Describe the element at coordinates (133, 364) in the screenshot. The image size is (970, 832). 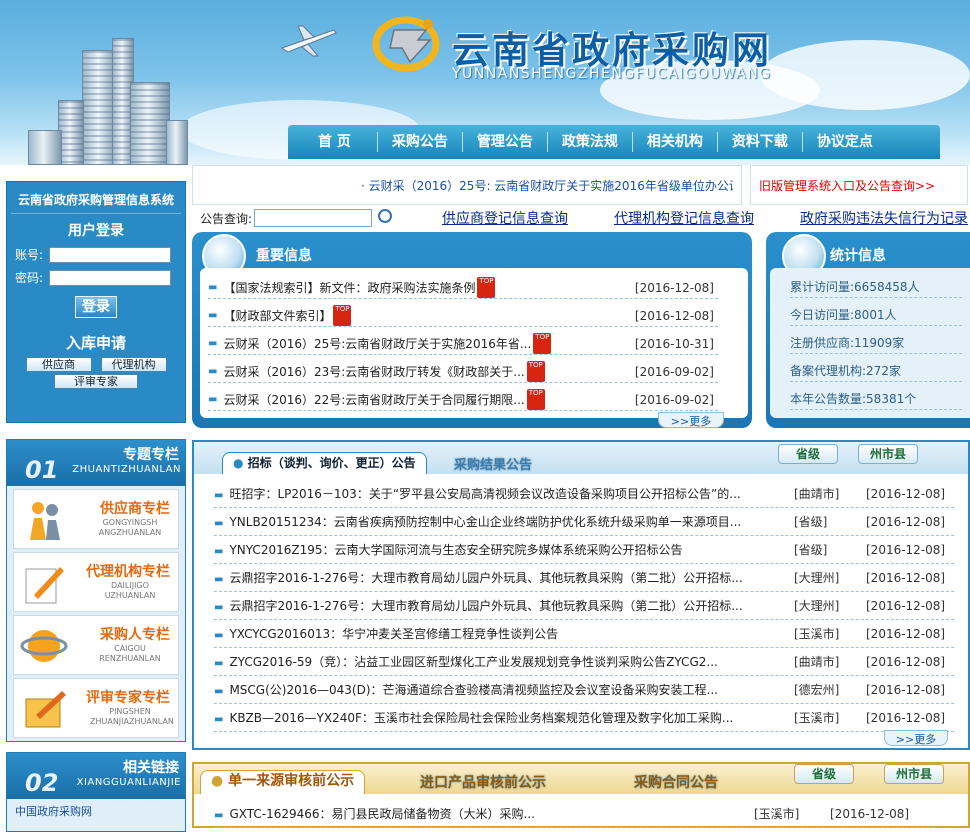
I see `agency-apply-button: 代理机构` at that location.